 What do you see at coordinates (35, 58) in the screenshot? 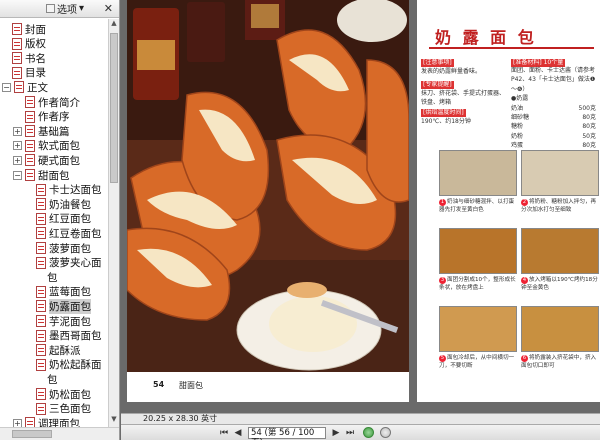
I see `bookmark-label: 书名` at bounding box center [35, 58].